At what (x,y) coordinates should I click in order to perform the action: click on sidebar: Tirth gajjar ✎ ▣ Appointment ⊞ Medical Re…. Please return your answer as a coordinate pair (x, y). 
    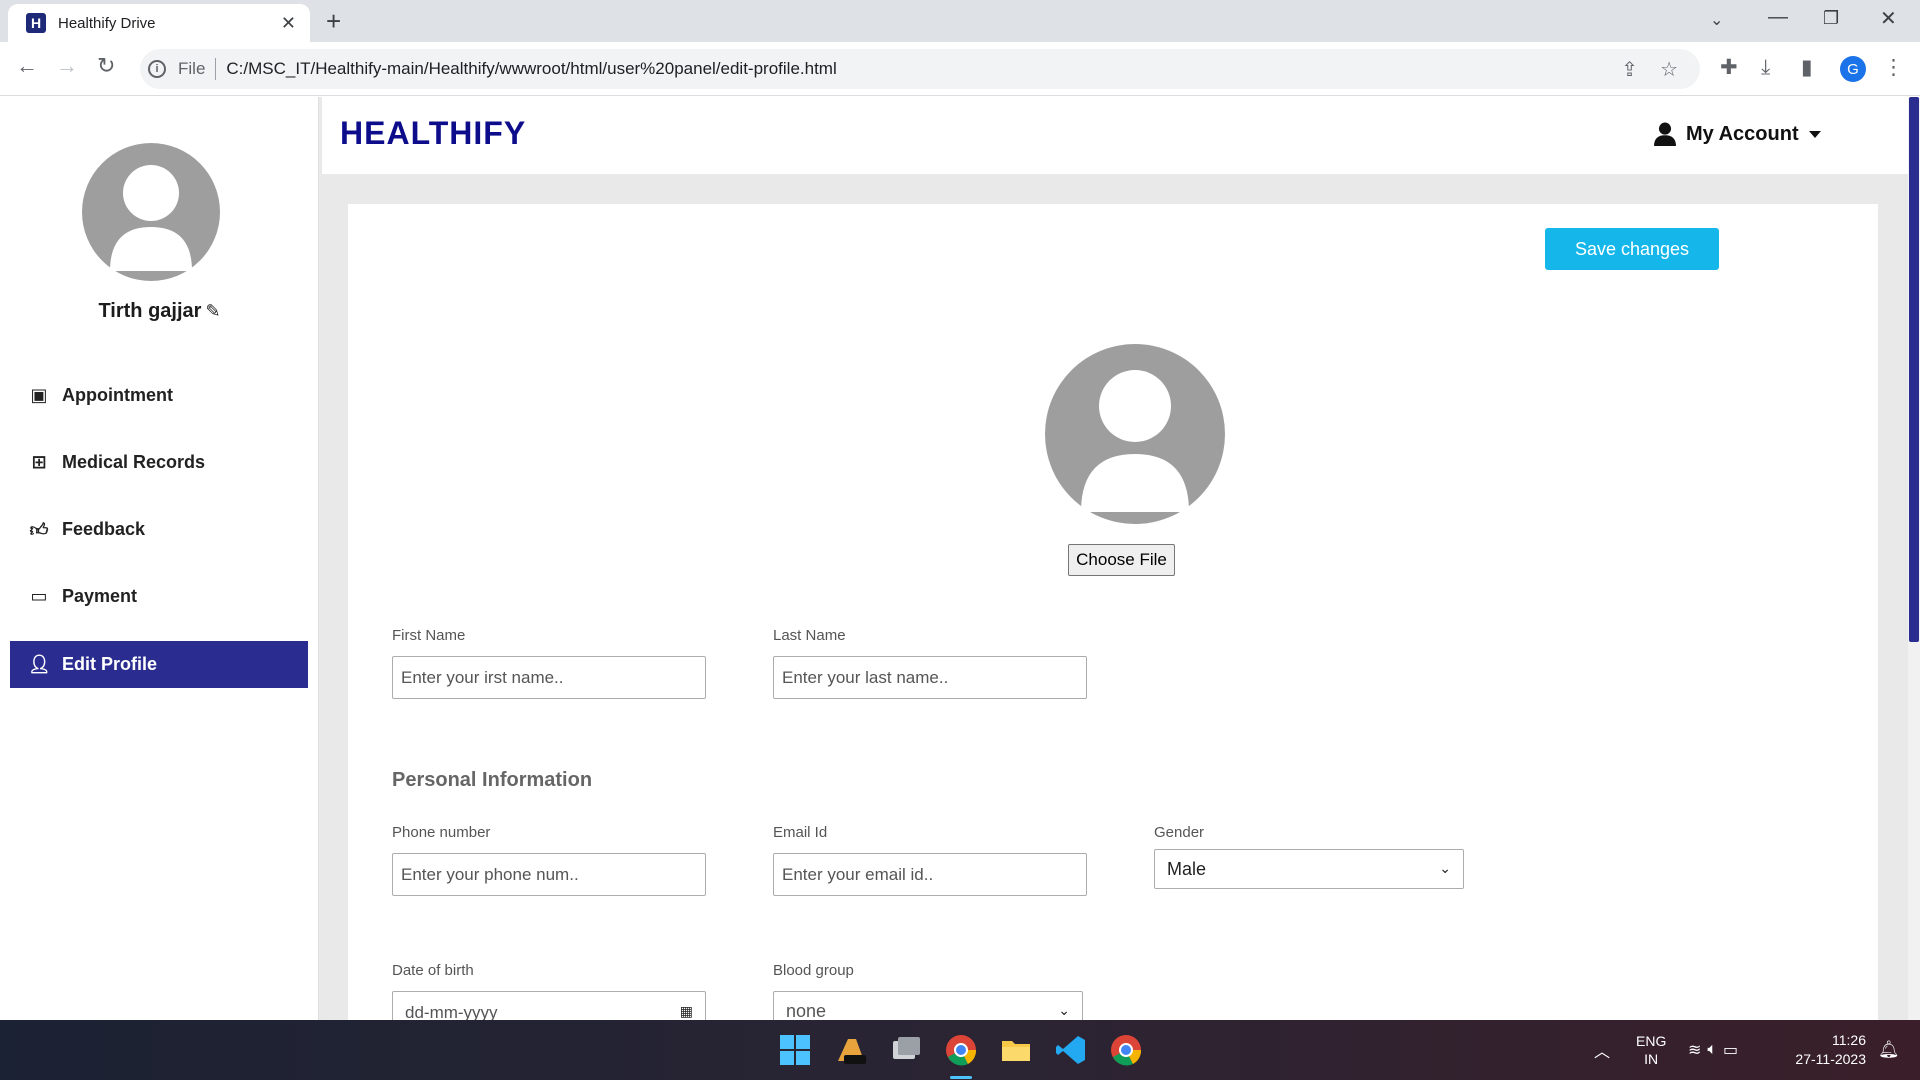
    Looking at the image, I should click on (159, 558).